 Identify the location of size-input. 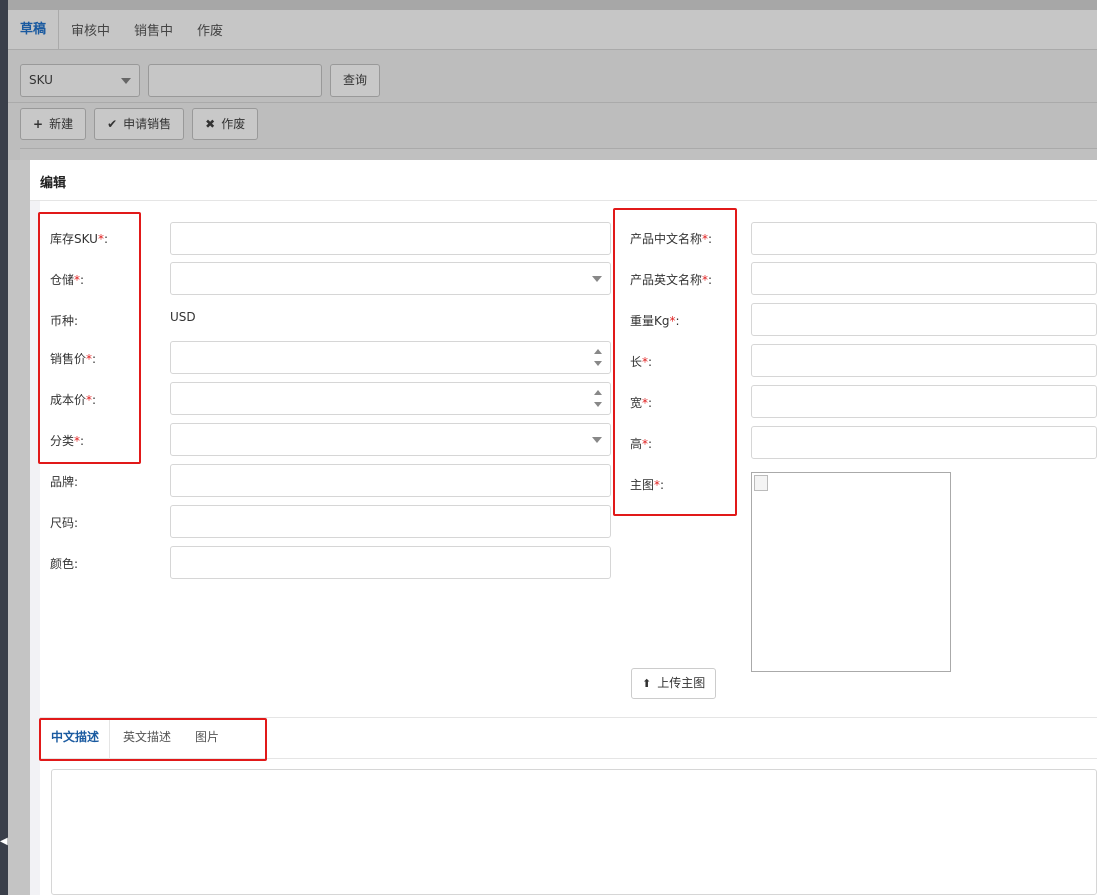
(390, 521).